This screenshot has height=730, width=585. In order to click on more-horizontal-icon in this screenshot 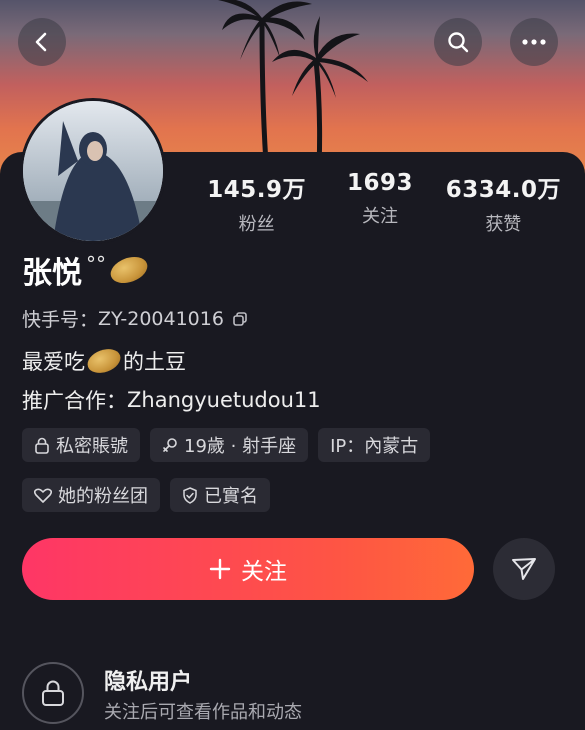, I will do `click(534, 42)`.